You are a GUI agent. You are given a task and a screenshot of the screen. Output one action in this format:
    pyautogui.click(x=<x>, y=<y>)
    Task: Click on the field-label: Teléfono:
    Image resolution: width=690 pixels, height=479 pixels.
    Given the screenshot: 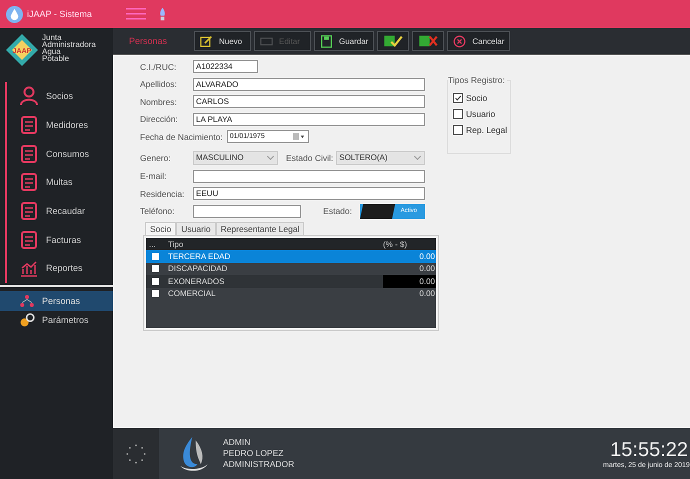 What is the action you would take?
    pyautogui.click(x=158, y=211)
    